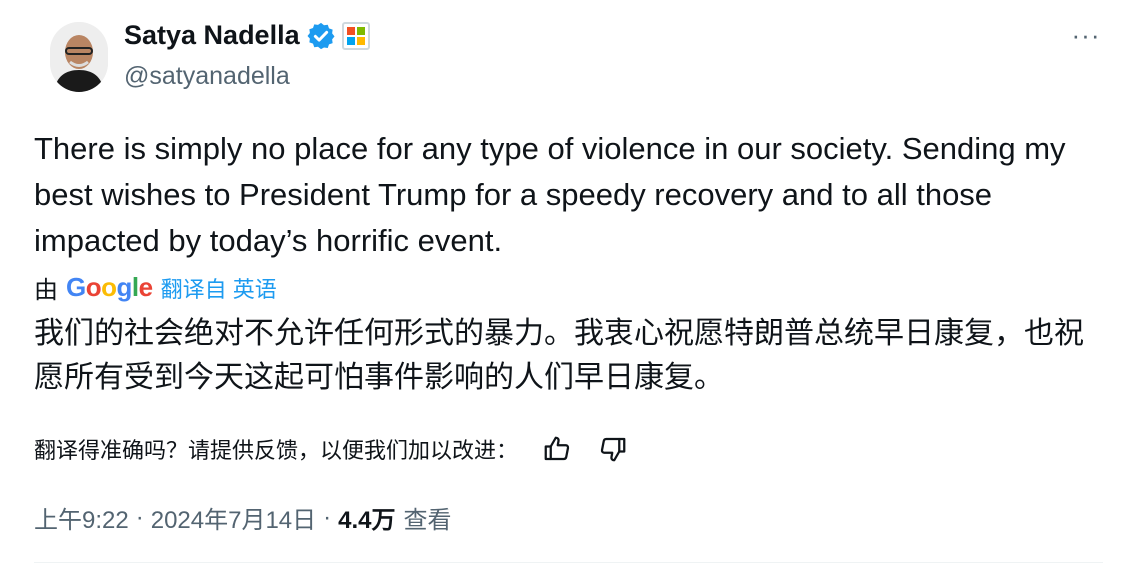  I want to click on verified-badge-icon, so click(321, 36).